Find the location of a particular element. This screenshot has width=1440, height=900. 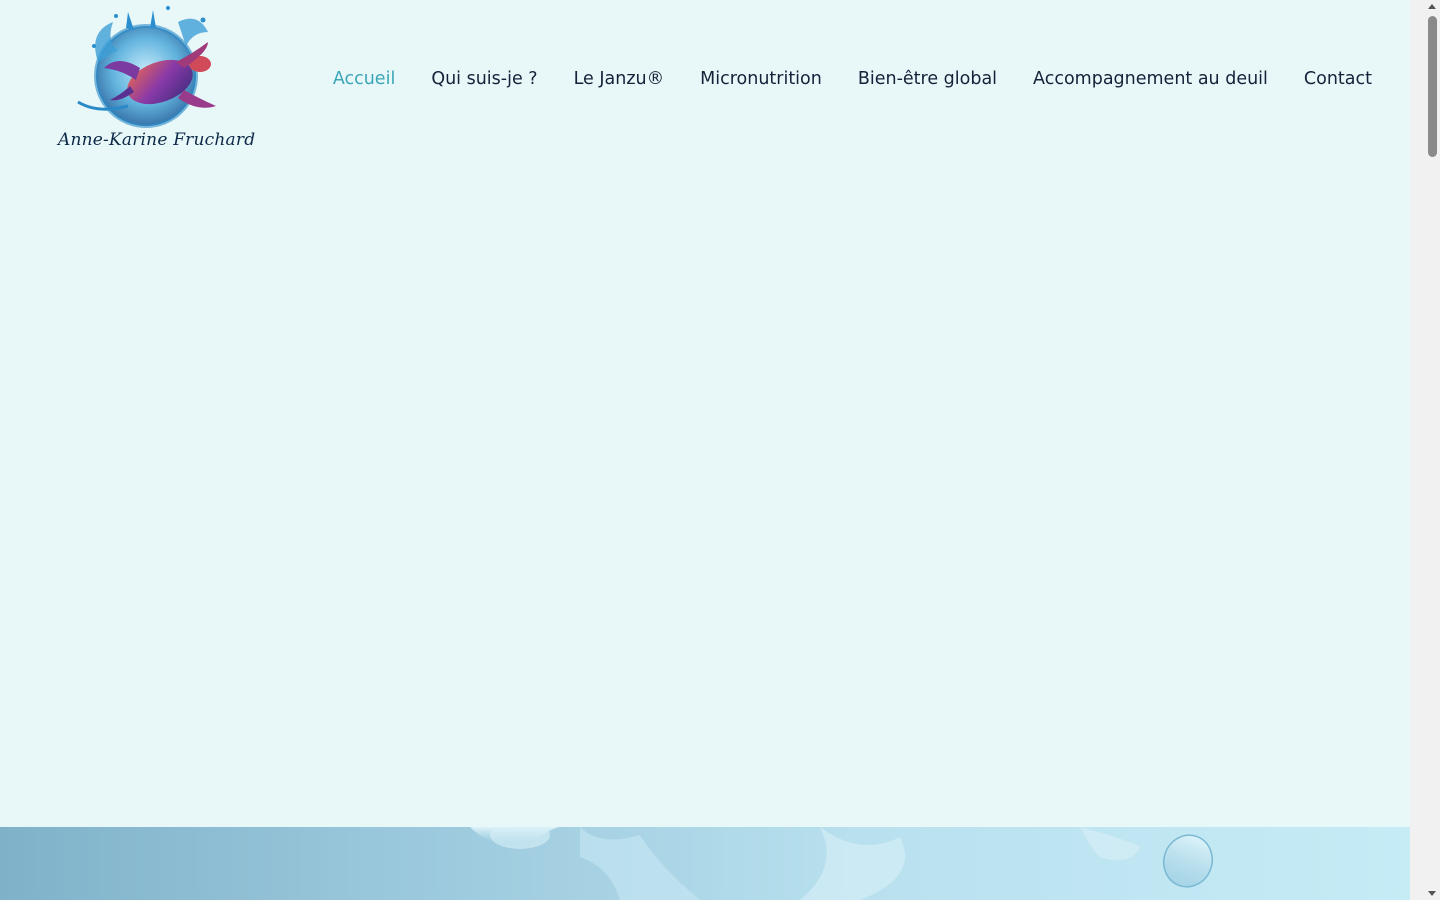

nav-item-accompagnement-au-deuil: Accompagnement au deuil is located at coordinates (1150, 79).